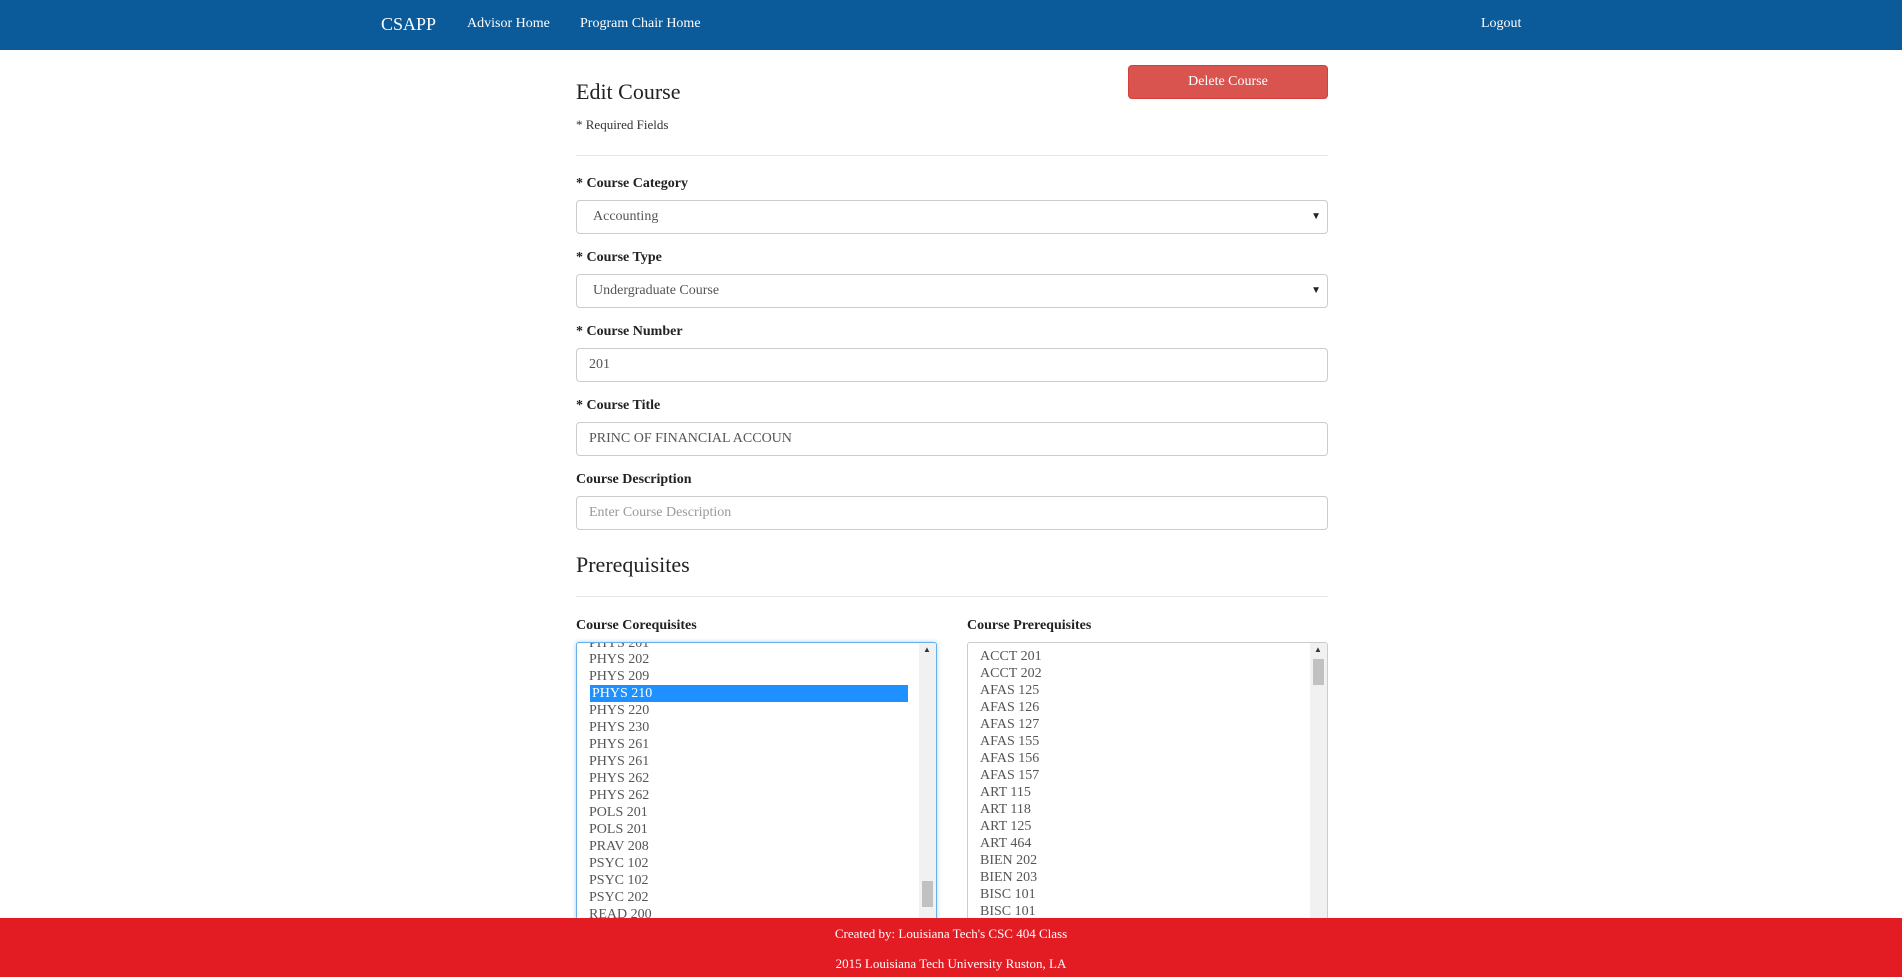 The width and height of the screenshot is (1902, 977). What do you see at coordinates (1009, 707) in the screenshot?
I see `list-item: AFAS 126` at bounding box center [1009, 707].